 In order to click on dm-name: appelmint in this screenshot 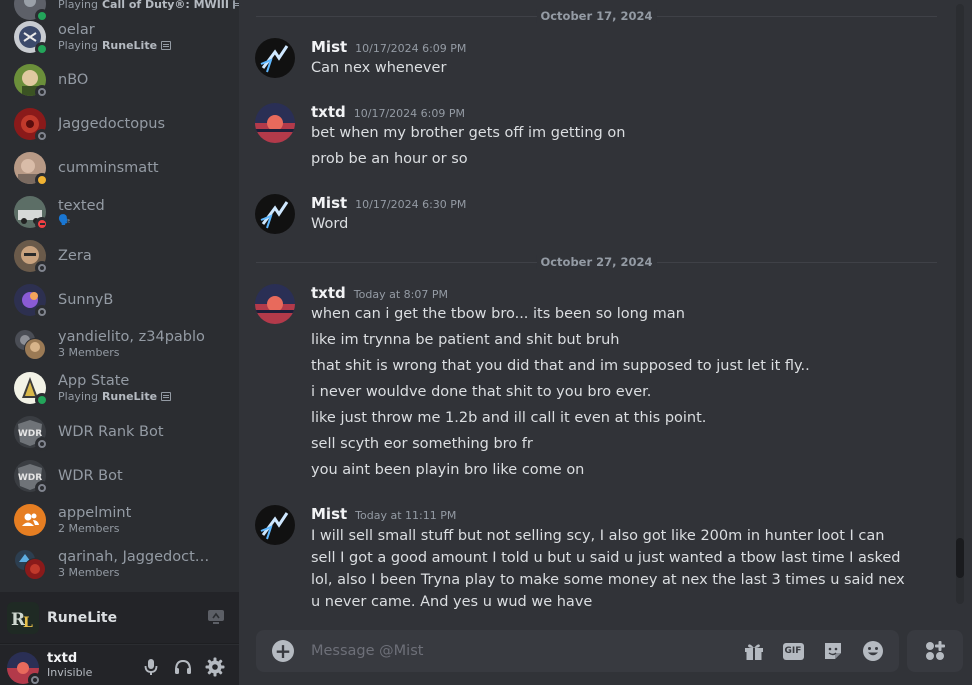, I will do `click(95, 513)`.